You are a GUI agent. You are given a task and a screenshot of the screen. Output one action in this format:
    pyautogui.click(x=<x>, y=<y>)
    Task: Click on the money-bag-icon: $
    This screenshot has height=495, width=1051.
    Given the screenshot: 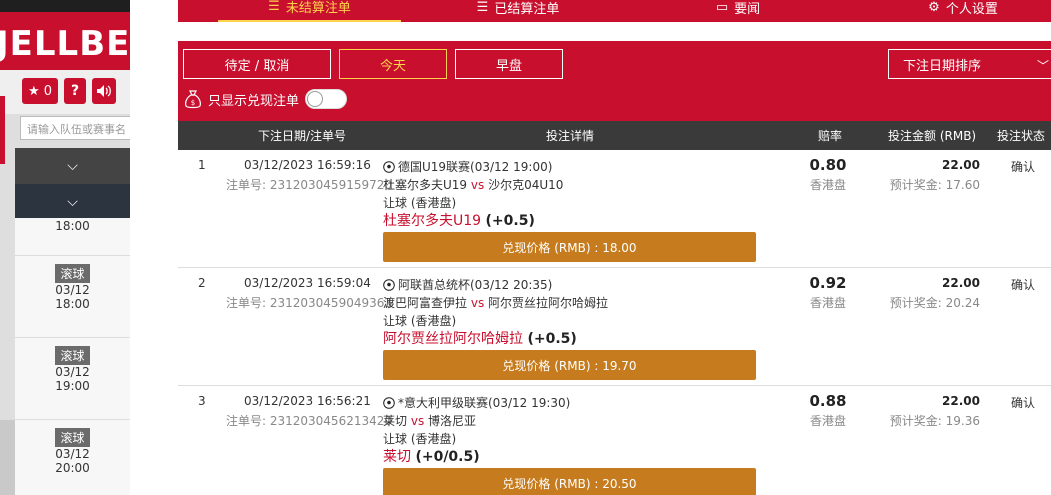 What is the action you would take?
    pyautogui.click(x=193, y=99)
    